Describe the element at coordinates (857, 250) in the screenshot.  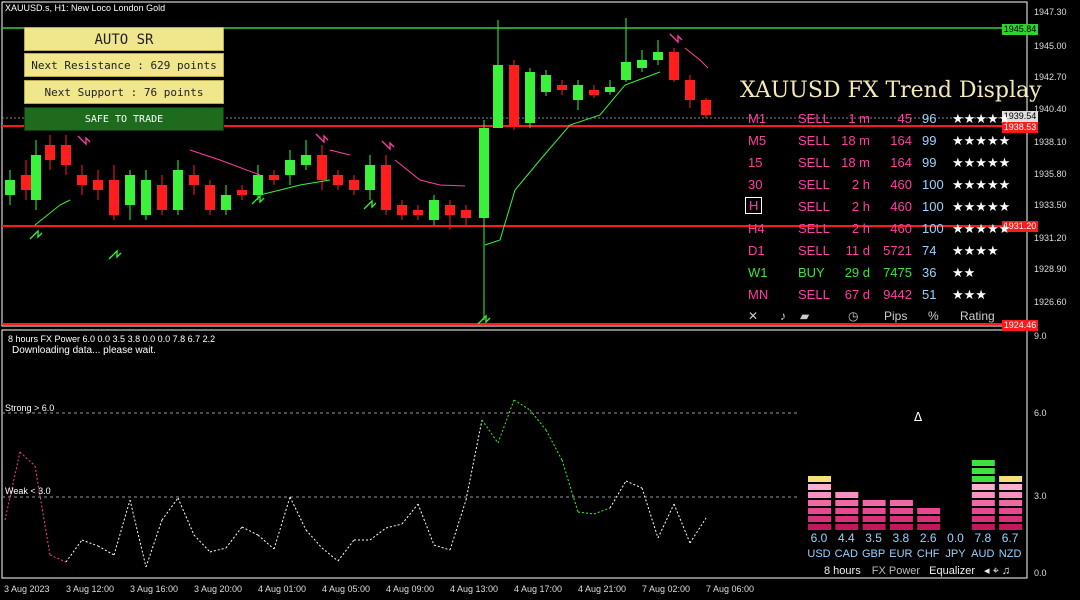
I see `trend-duration: 11 d` at that location.